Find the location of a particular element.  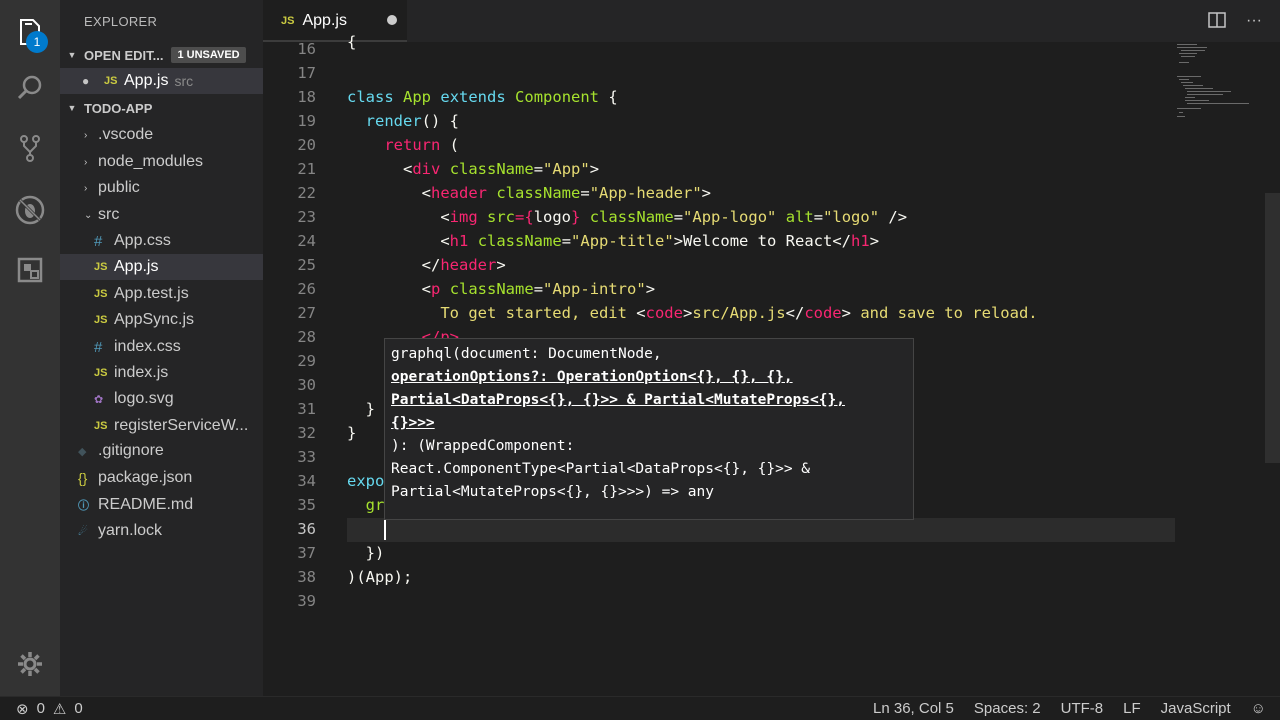

tree-item-public: › public is located at coordinates (161, 188).